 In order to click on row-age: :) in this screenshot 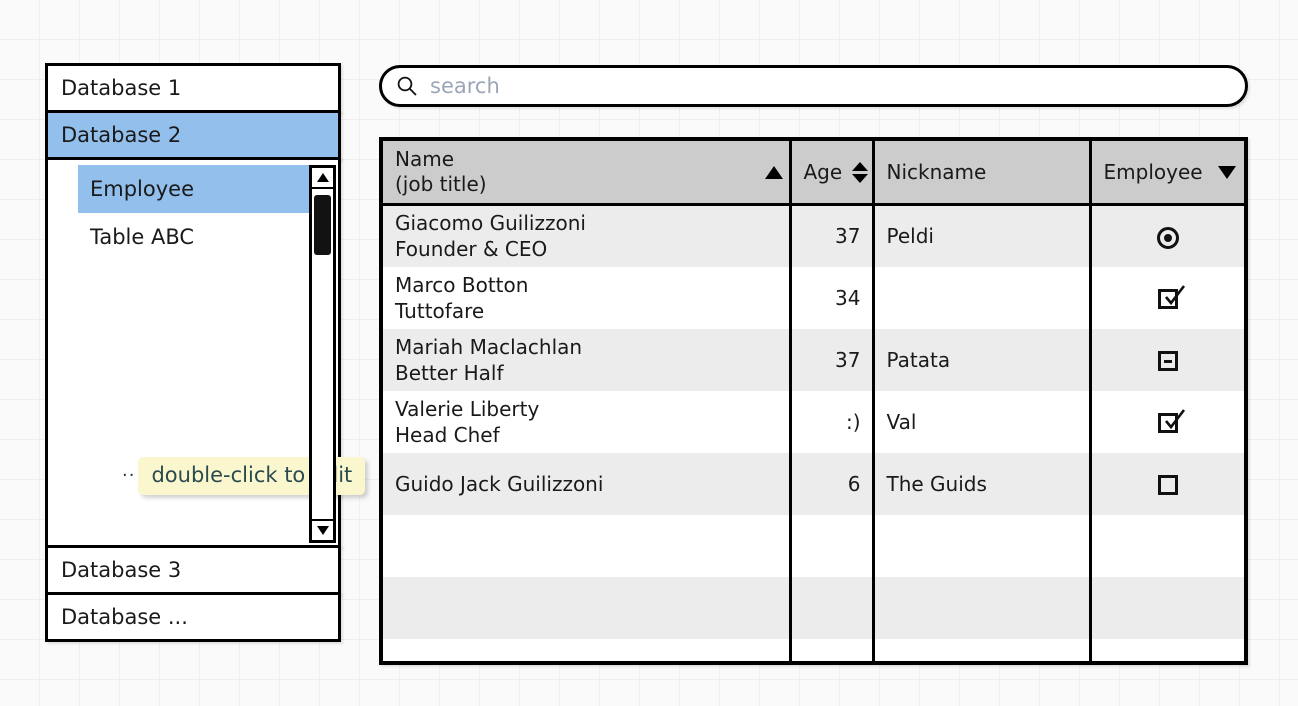, I will do `click(853, 421)`.